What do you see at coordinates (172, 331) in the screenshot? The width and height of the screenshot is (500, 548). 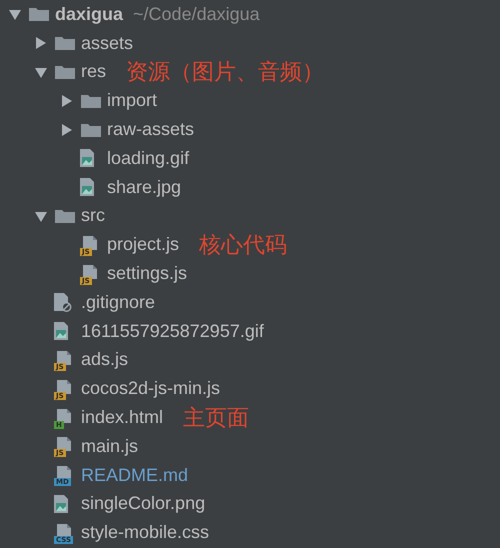 I see `file-name: 1611557925872957.gif` at bounding box center [172, 331].